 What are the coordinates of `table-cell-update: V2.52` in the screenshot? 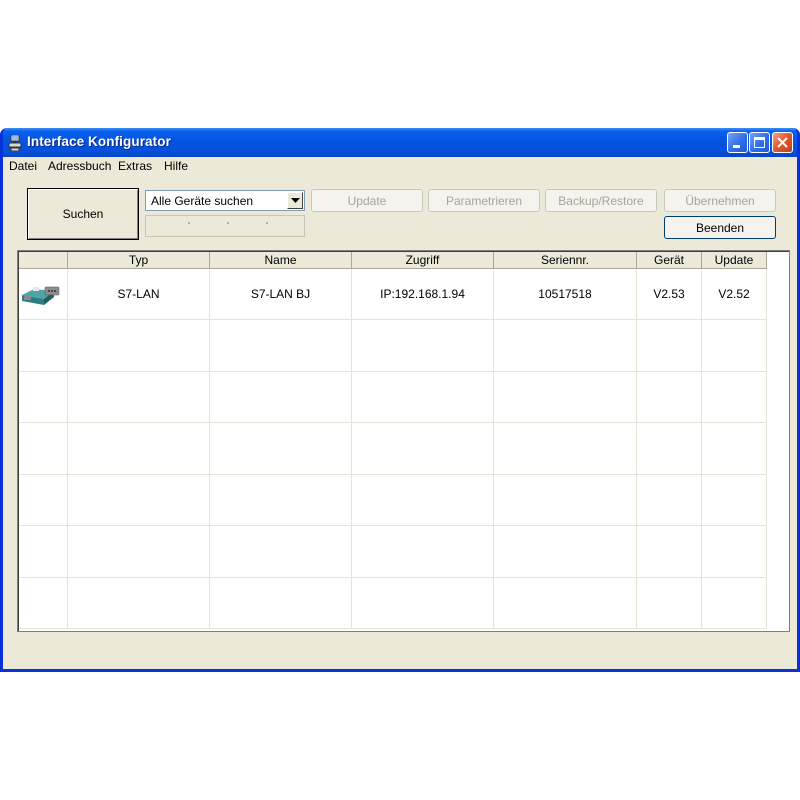 It's located at (734, 294).